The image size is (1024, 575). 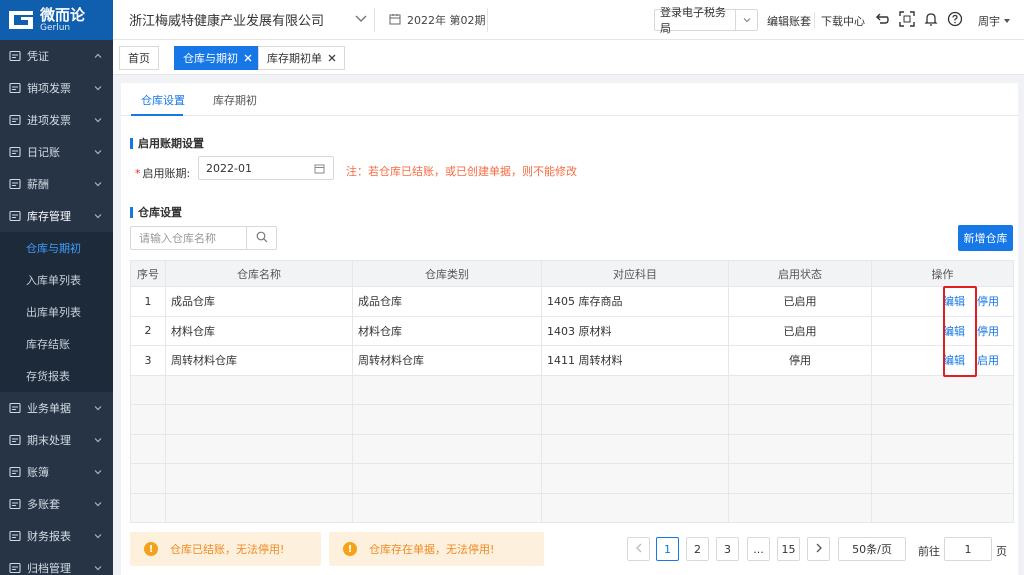 What do you see at coordinates (882, 19) in the screenshot?
I see `undo-icon` at bounding box center [882, 19].